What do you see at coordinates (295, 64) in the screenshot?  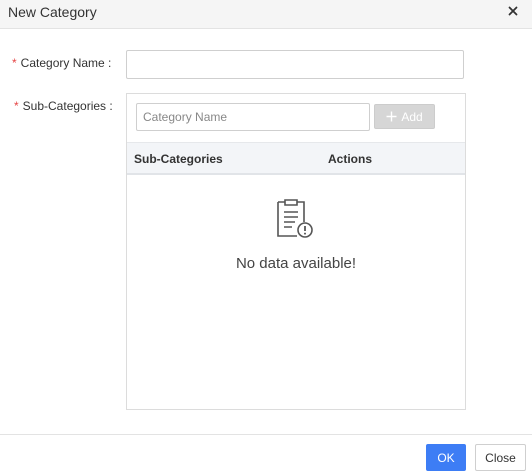 I see `category-name-input` at bounding box center [295, 64].